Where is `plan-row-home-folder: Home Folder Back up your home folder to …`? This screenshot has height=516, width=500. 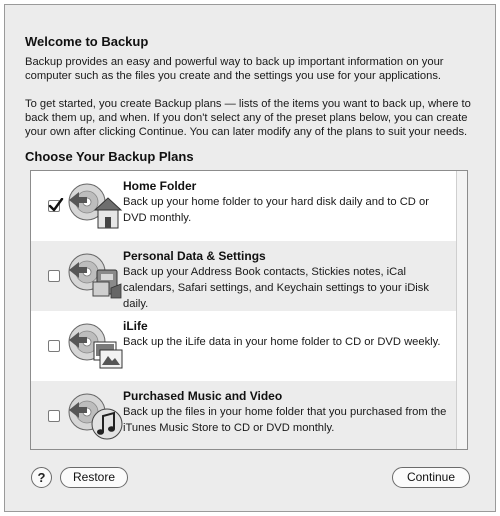
plan-row-home-folder: Home Folder Back up your home folder to … is located at coordinates (244, 206).